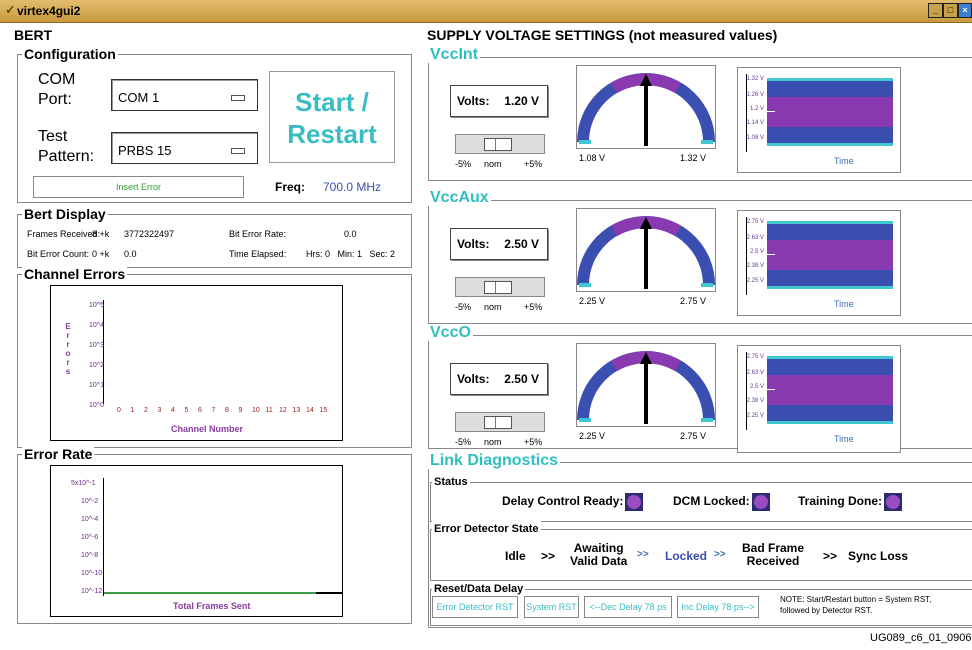 This screenshot has width=972, height=650. I want to click on training-done-led, so click(893, 502).